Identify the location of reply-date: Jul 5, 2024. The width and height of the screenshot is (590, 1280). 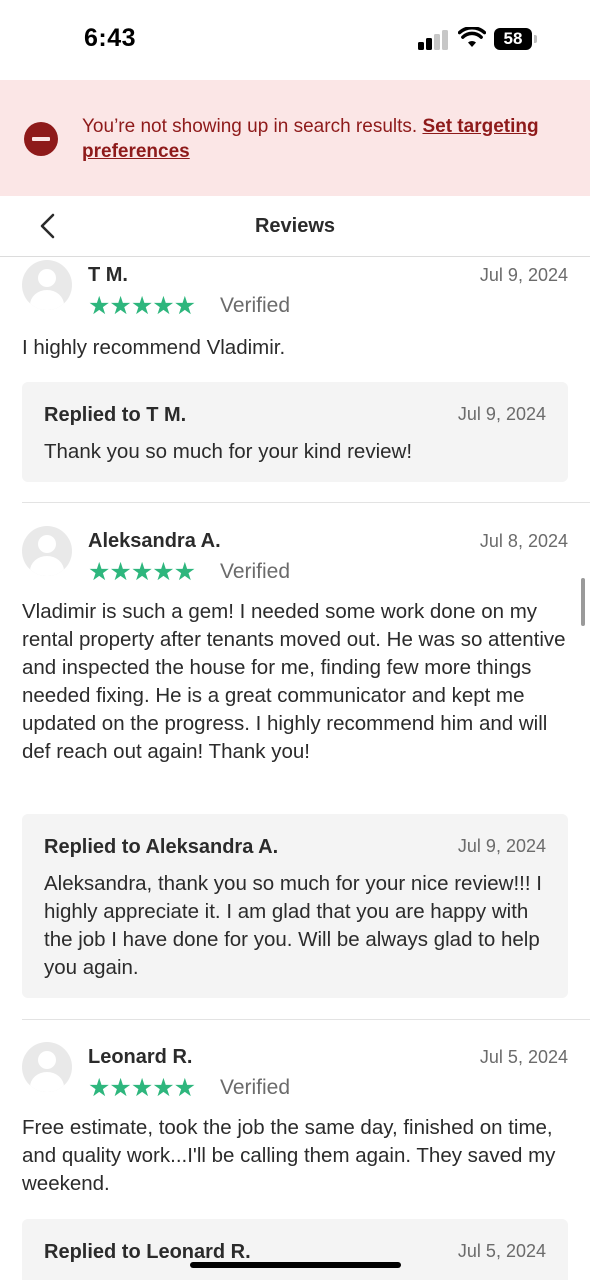
(501, 1251).